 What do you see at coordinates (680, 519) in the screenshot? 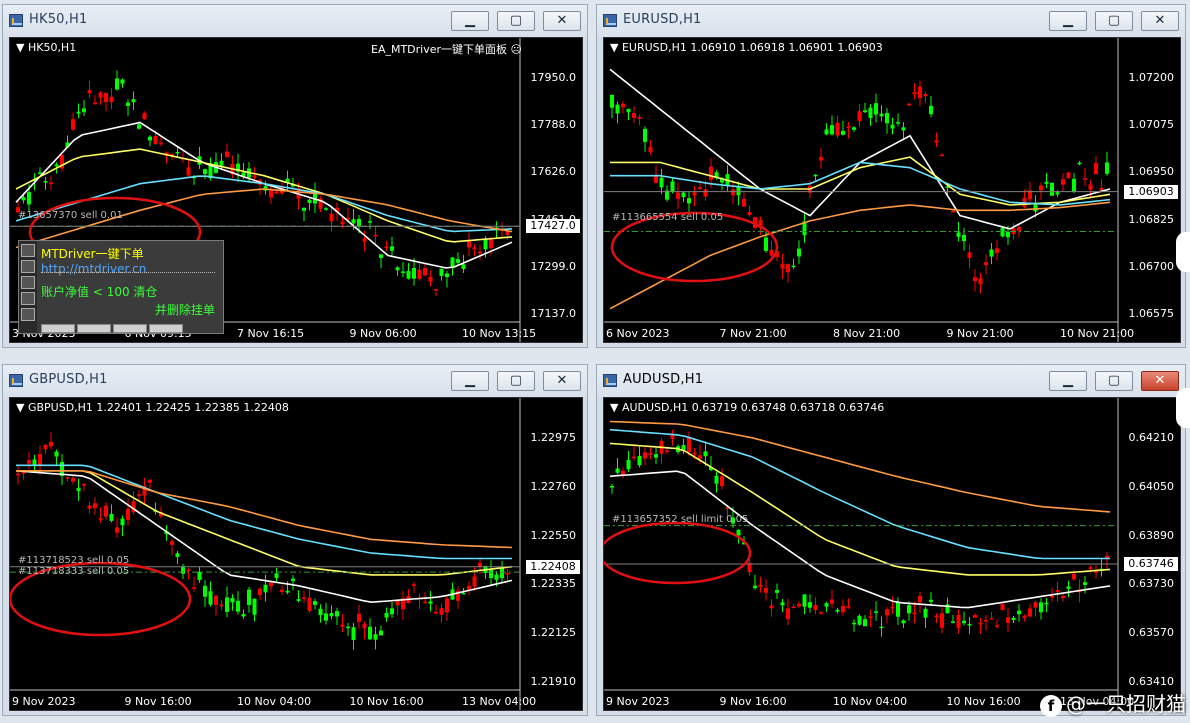
I see `order-label: #113657352 sell limit 0.05` at bounding box center [680, 519].